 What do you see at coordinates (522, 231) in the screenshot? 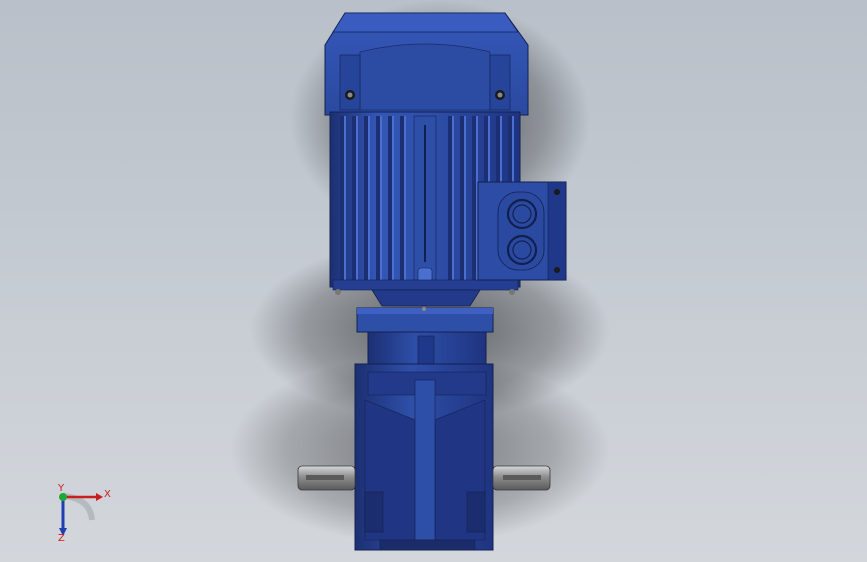
I see `terminal-box` at bounding box center [522, 231].